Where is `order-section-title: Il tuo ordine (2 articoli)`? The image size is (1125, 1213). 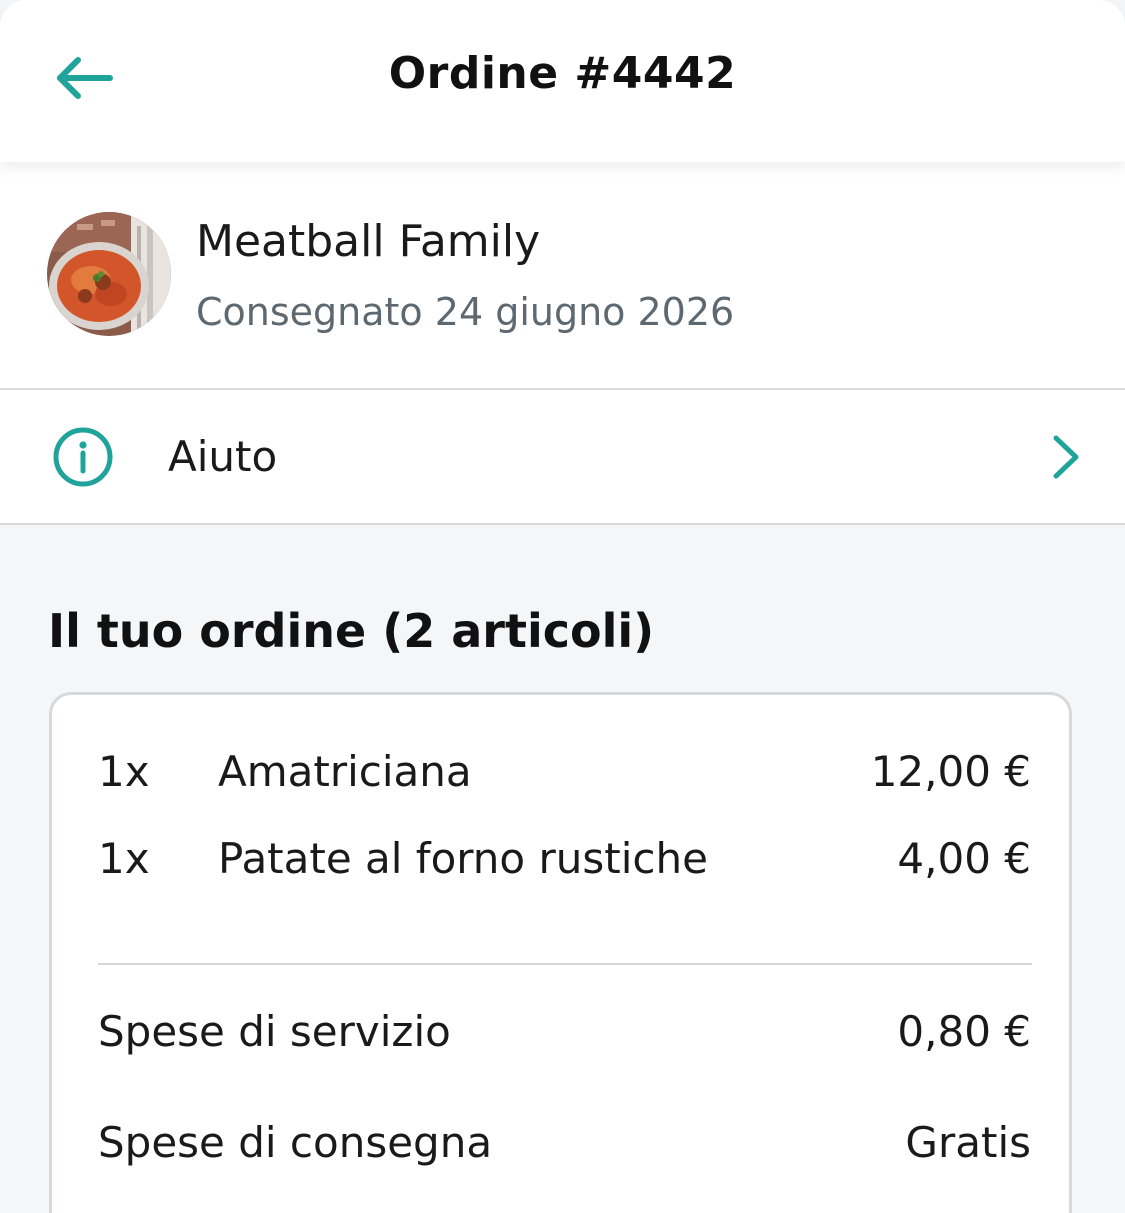
order-section-title: Il tuo ordine (2 articoli) is located at coordinates (351, 631).